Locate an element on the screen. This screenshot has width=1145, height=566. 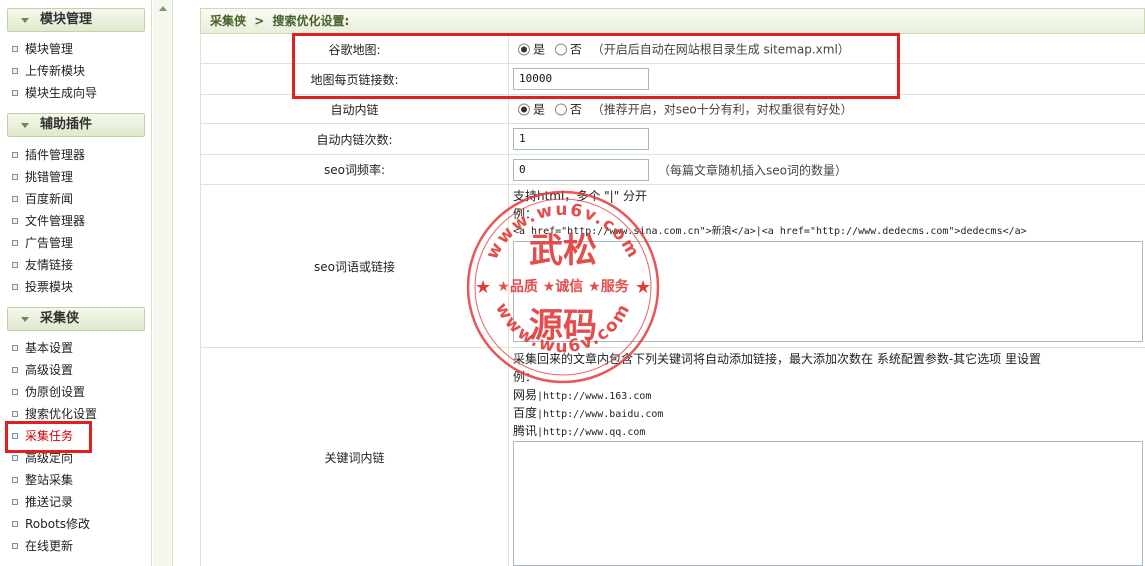
nav-item-file-manager: 文件管理器 is located at coordinates (48, 221).